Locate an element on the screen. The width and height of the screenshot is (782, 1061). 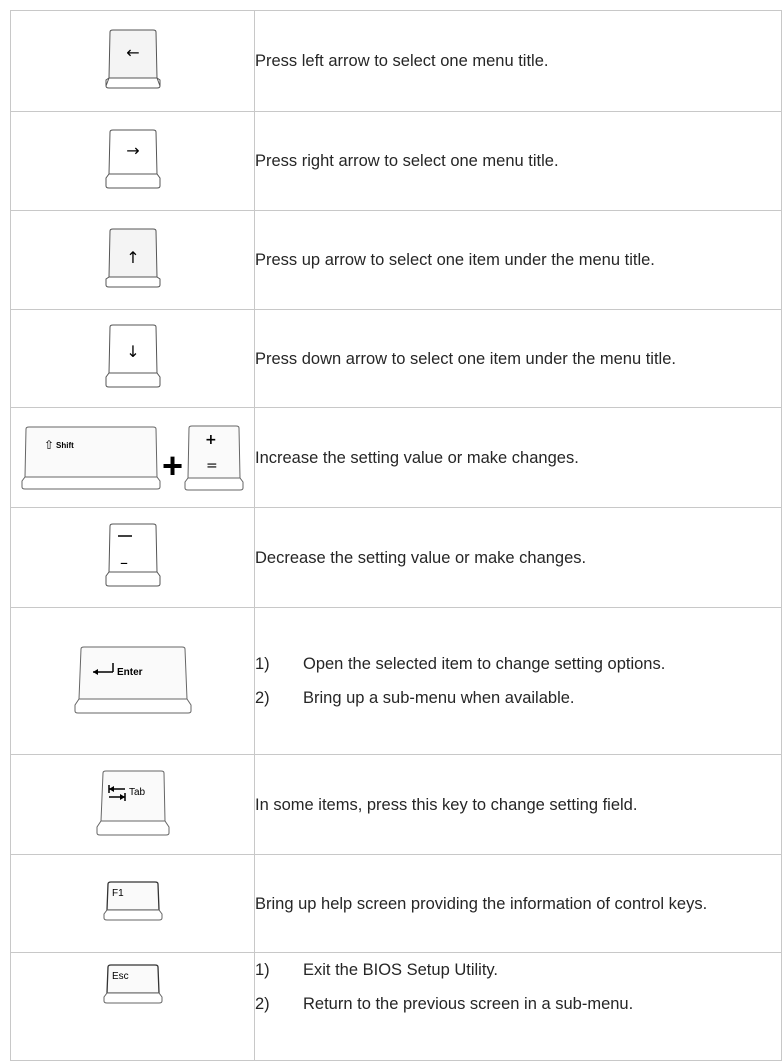
item-text: Exit the BIOS Setup Utility. is located at coordinates (401, 970).